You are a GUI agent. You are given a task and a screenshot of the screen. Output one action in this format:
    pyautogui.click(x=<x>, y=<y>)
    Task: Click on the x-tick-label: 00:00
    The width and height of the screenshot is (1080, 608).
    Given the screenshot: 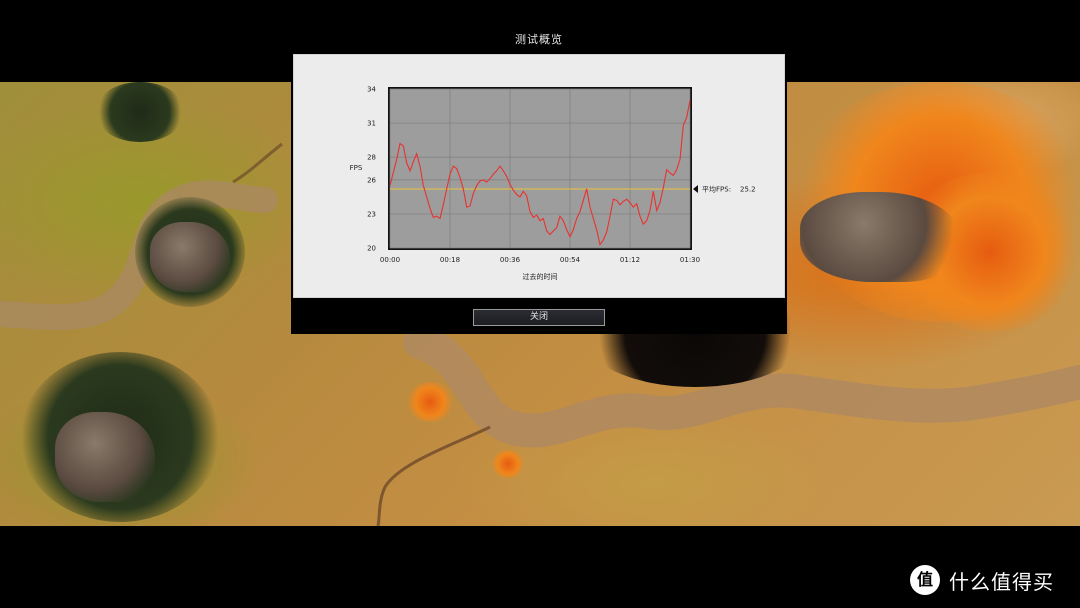 What is the action you would take?
    pyautogui.click(x=390, y=260)
    